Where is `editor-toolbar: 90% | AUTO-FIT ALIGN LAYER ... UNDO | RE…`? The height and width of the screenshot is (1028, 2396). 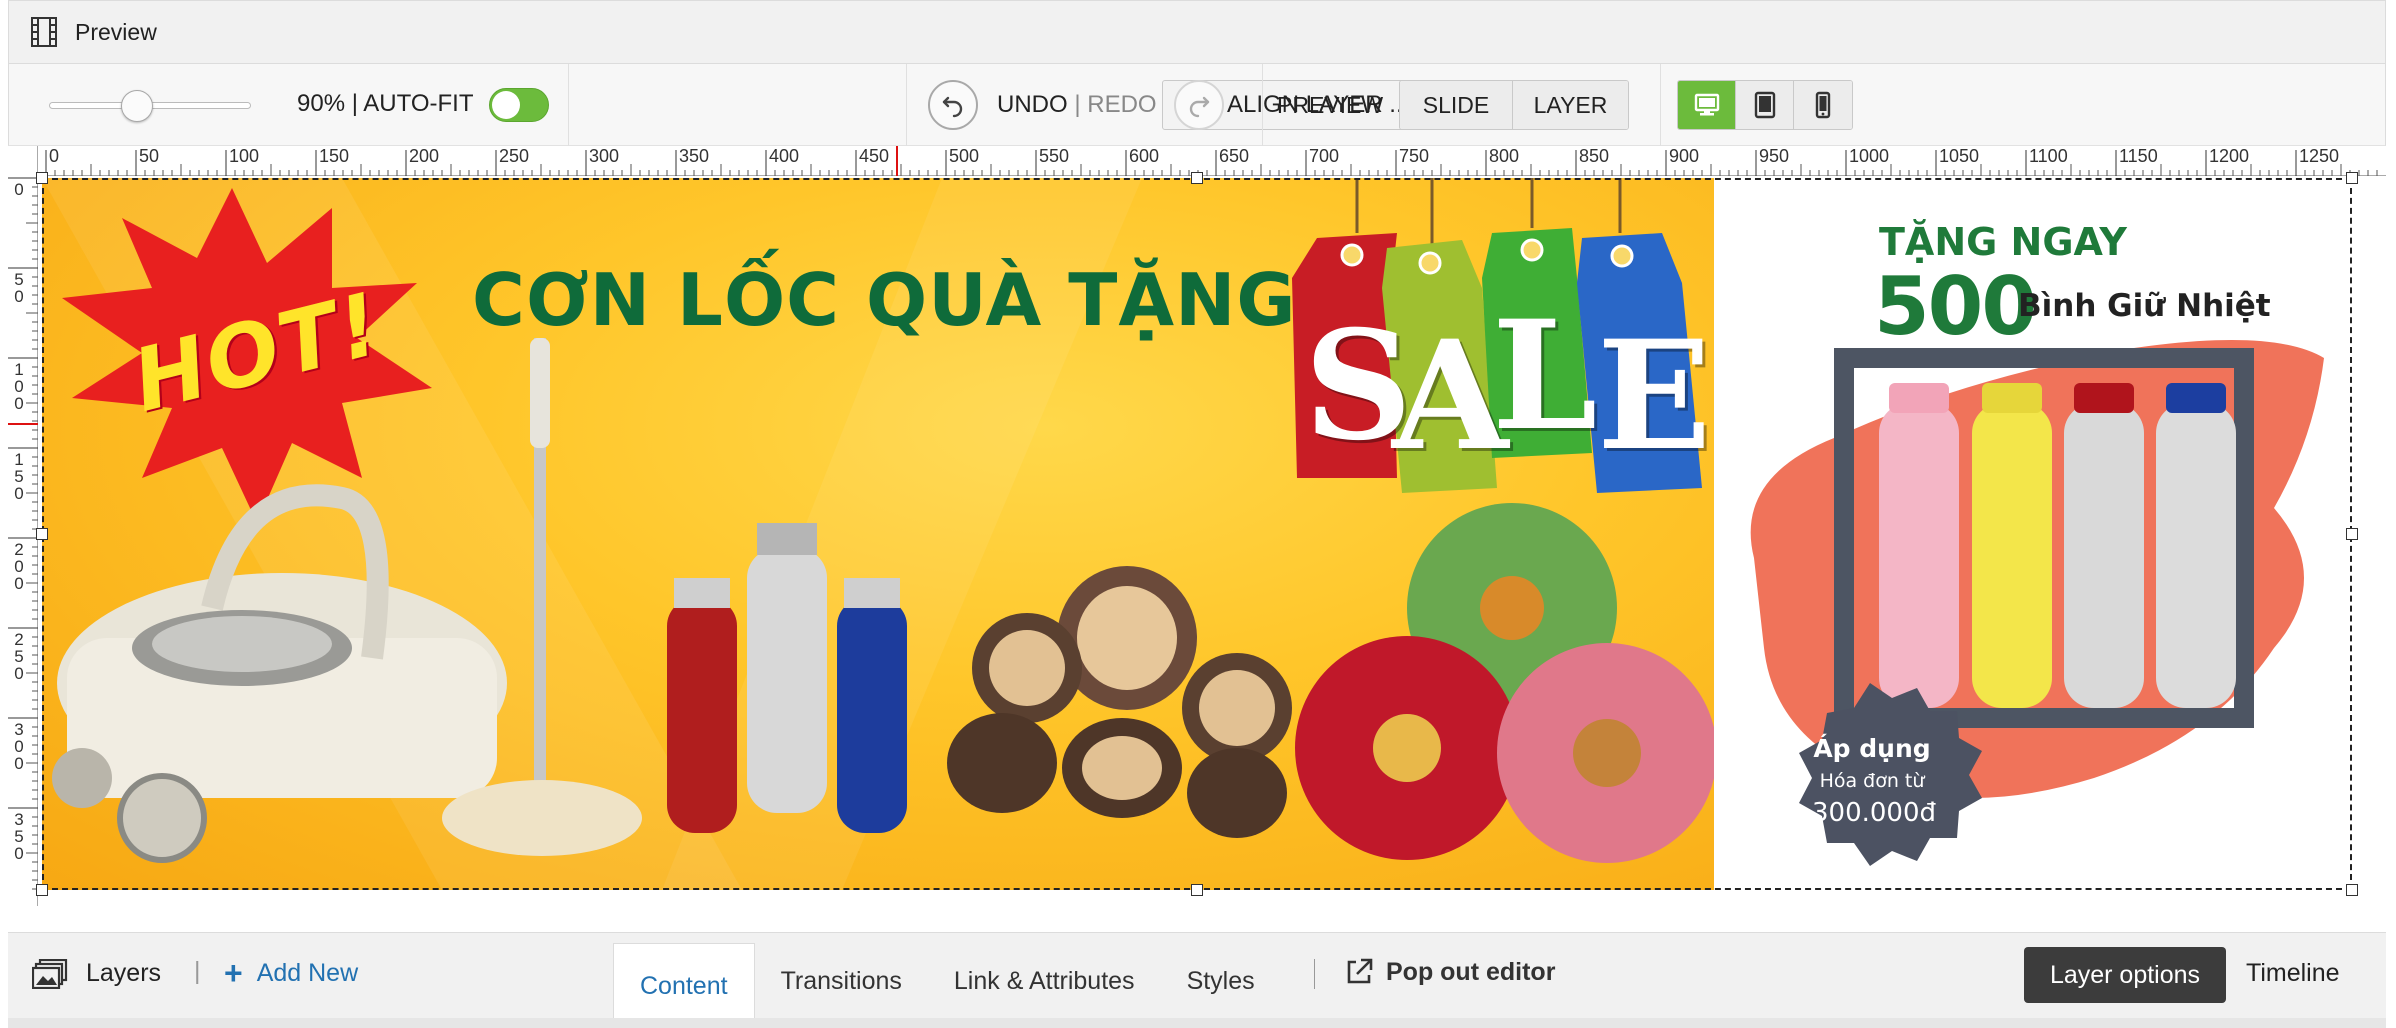 editor-toolbar: 90% | AUTO-FIT ALIGN LAYER ... UNDO | RE… is located at coordinates (1197, 105).